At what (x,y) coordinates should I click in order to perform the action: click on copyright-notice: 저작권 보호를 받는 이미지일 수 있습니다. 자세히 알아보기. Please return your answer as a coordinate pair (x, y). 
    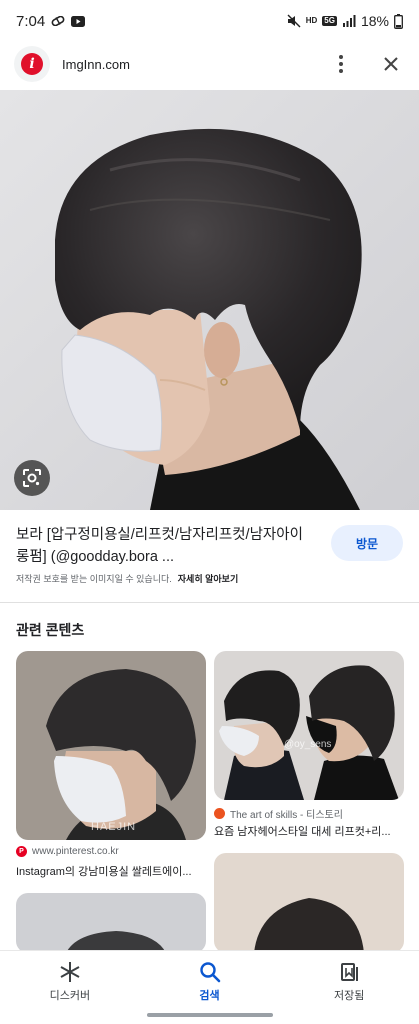
    Looking at the image, I should click on (127, 578).